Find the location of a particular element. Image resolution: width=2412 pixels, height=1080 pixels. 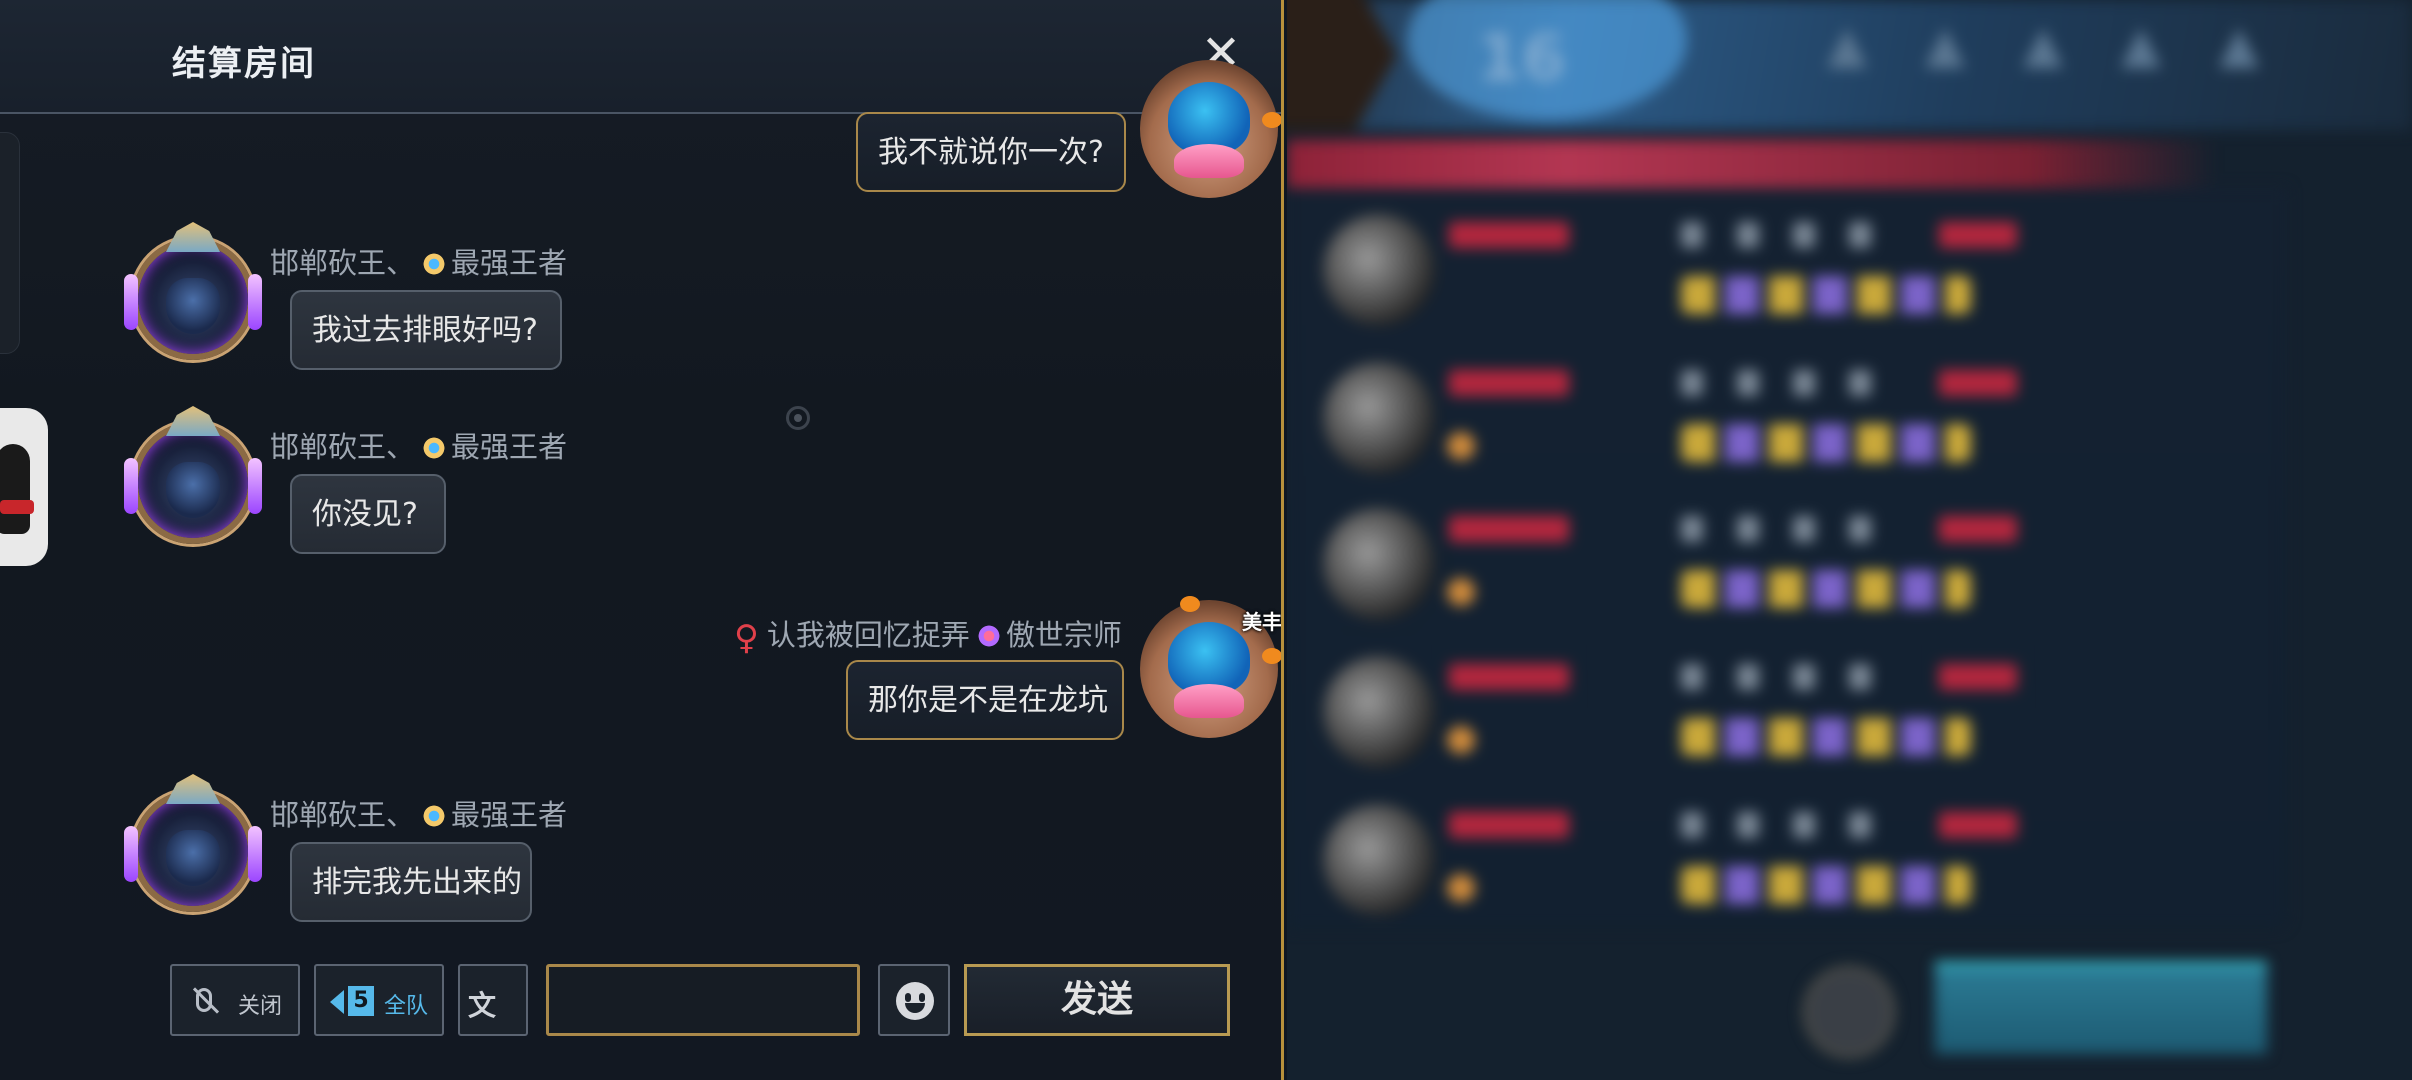

send-button: 发送 is located at coordinates (1097, 1000).